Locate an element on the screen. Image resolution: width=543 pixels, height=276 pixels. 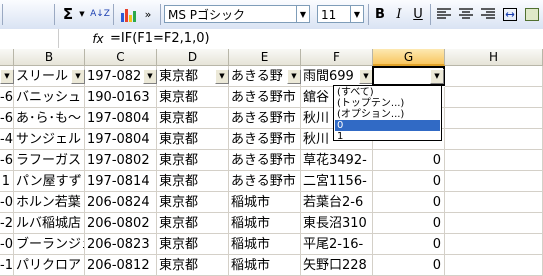
table-cell: バニッシュ is located at coordinates (49, 97).